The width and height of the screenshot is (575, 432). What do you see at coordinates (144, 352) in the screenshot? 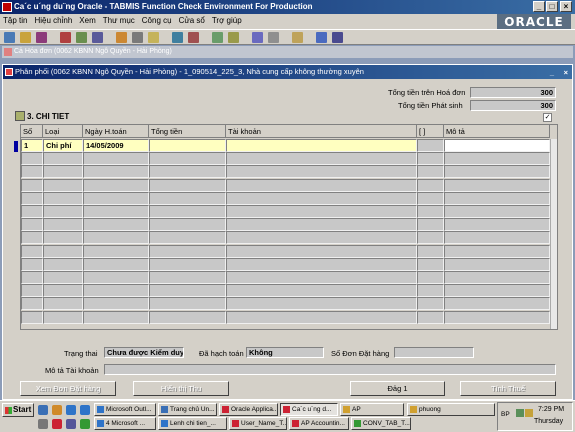
I see `status-field: Chưa được Kiểm duyệ` at bounding box center [144, 352].